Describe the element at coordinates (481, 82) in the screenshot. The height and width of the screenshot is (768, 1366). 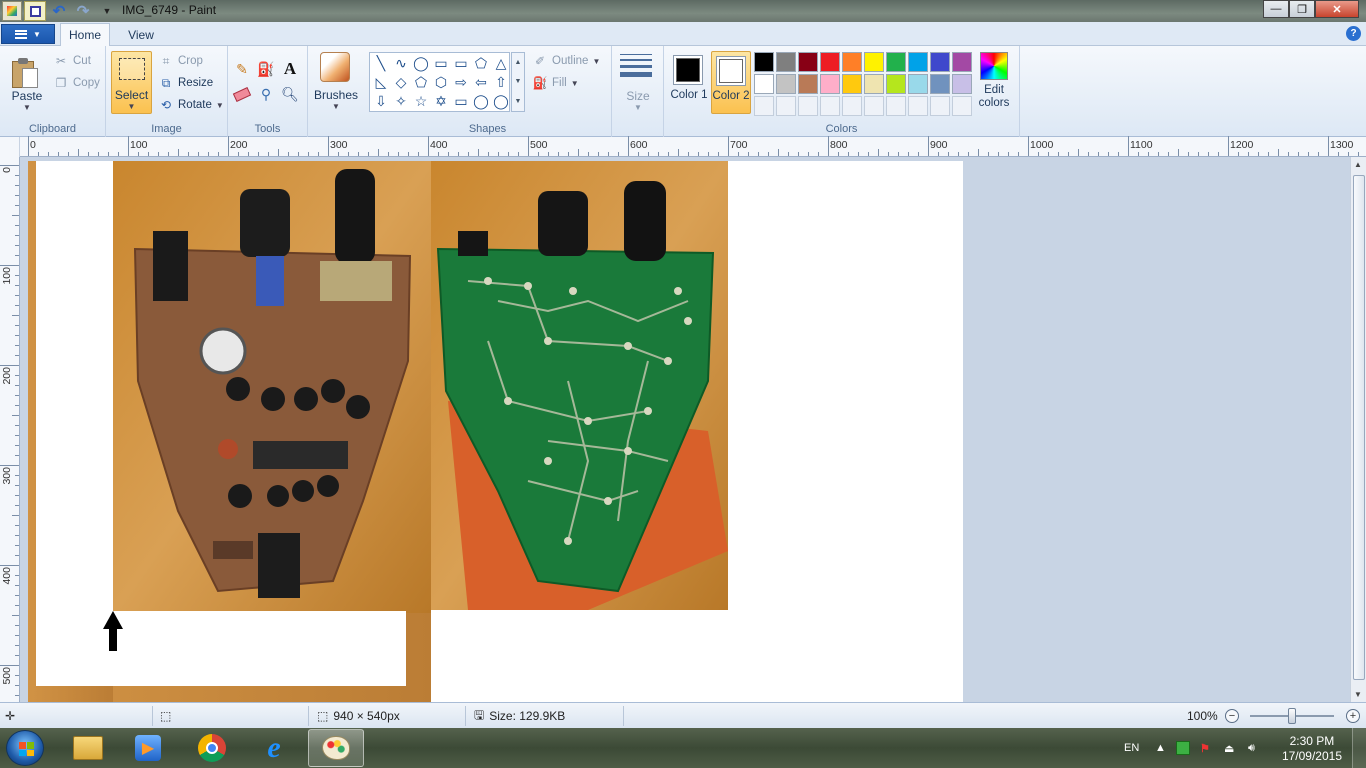
I see `left-arrow-shape-icon: ⇦` at that location.